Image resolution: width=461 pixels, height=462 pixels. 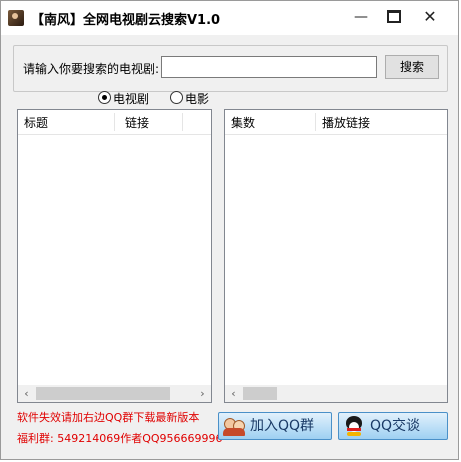 I want to click on column-header-link: 链接, so click(x=164, y=122).